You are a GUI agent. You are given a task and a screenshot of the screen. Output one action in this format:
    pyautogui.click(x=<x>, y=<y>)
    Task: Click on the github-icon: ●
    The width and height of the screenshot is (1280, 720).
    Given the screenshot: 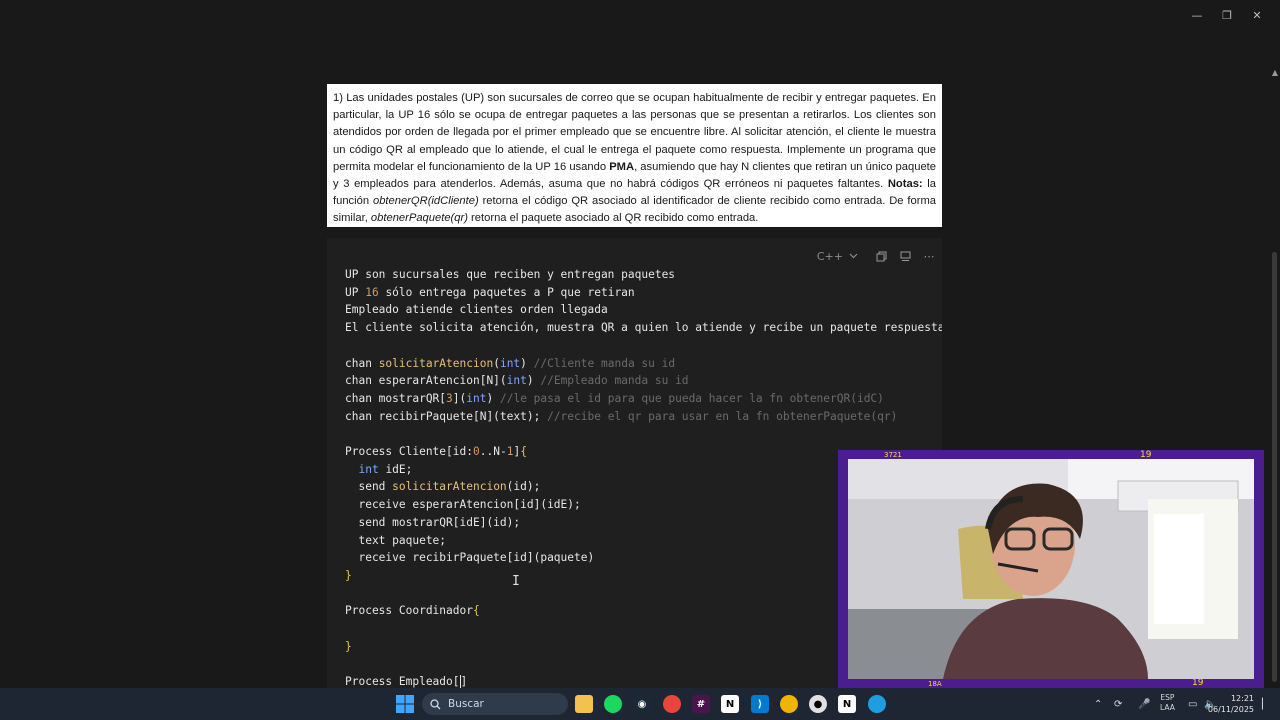 What is the action you would take?
    pyautogui.click(x=818, y=704)
    